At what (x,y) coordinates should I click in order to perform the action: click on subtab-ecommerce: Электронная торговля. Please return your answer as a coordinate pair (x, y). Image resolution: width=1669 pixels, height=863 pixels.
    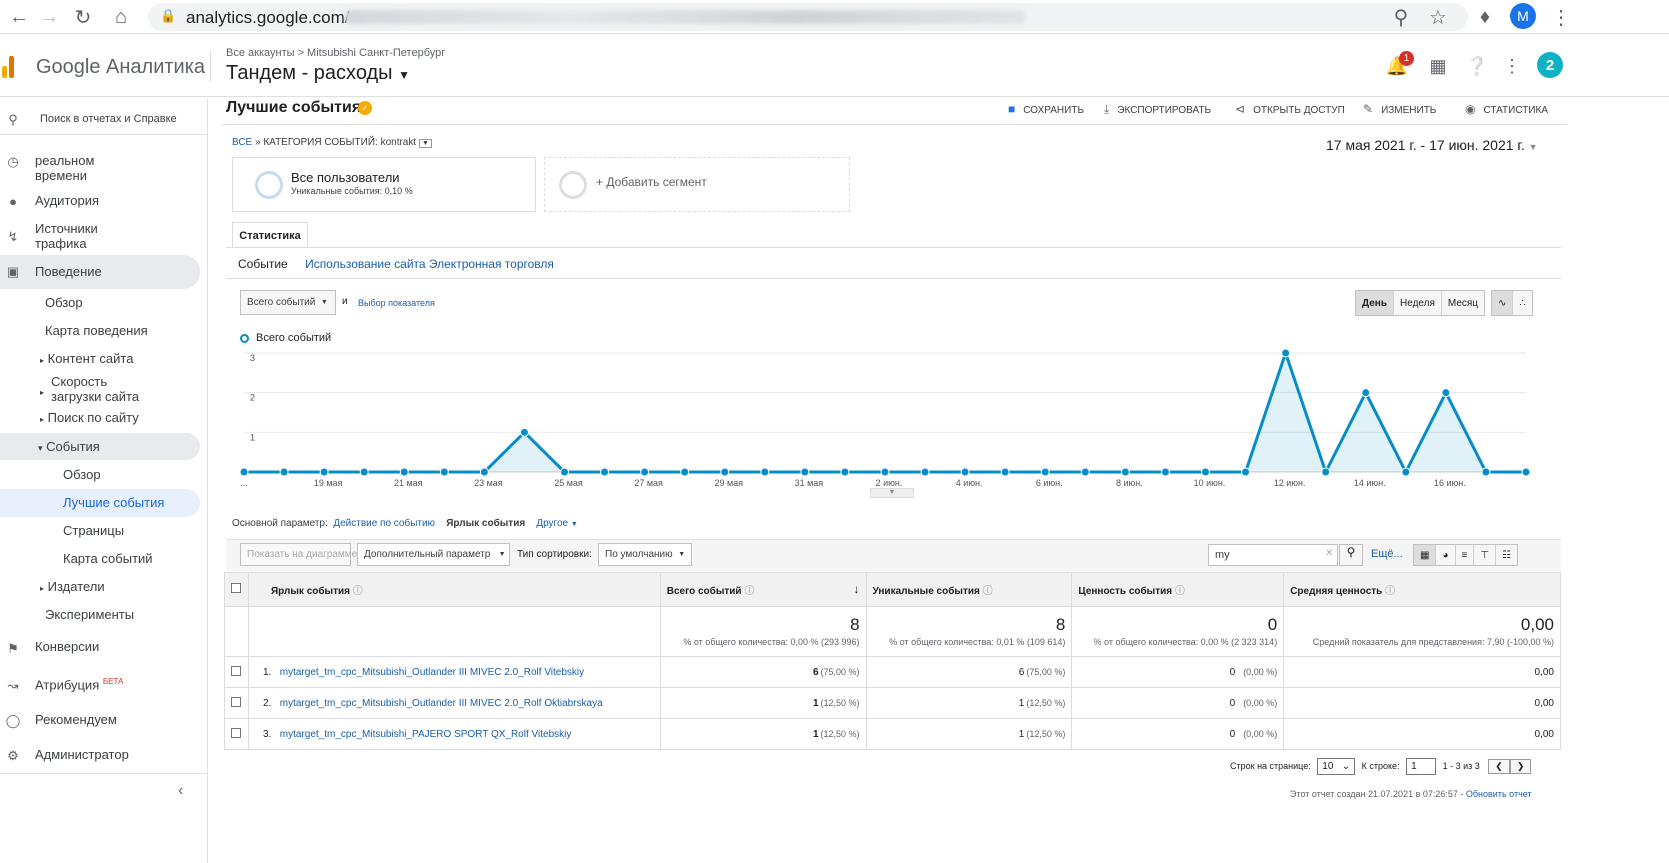
    Looking at the image, I should click on (491, 264).